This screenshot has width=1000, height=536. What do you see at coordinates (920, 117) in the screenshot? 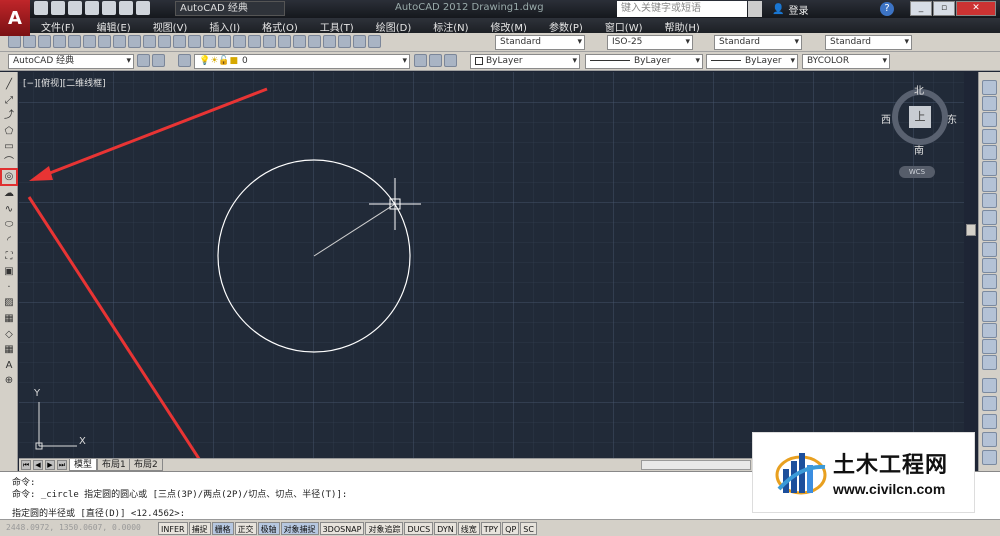
I see `viewcube-top-face: 上` at bounding box center [920, 117].